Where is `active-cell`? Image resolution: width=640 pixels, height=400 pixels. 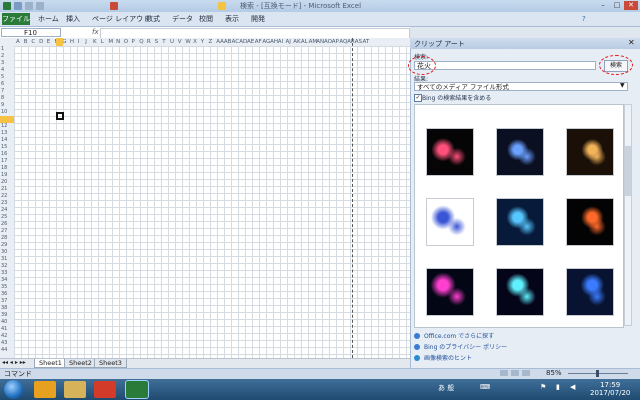 active-cell is located at coordinates (60, 116).